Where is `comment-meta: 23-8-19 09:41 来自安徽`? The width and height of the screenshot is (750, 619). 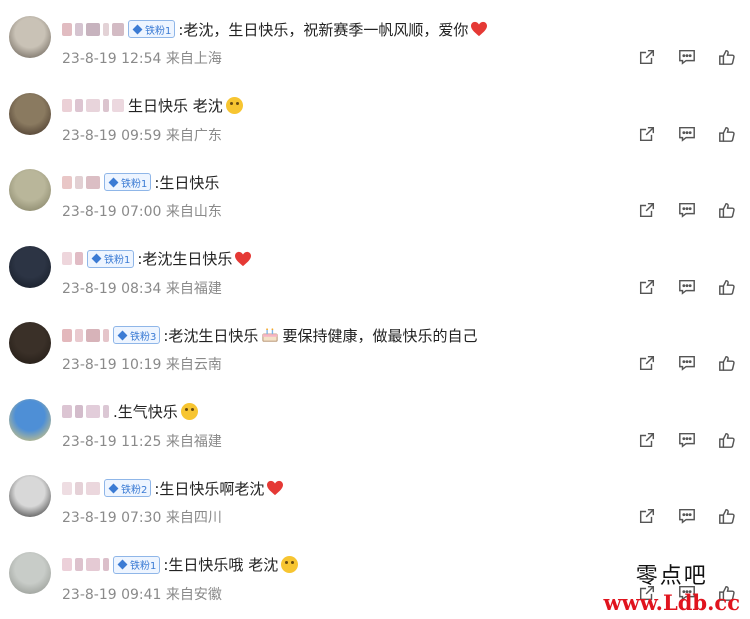 comment-meta: 23-8-19 09:41 来自安徽 is located at coordinates (142, 594).